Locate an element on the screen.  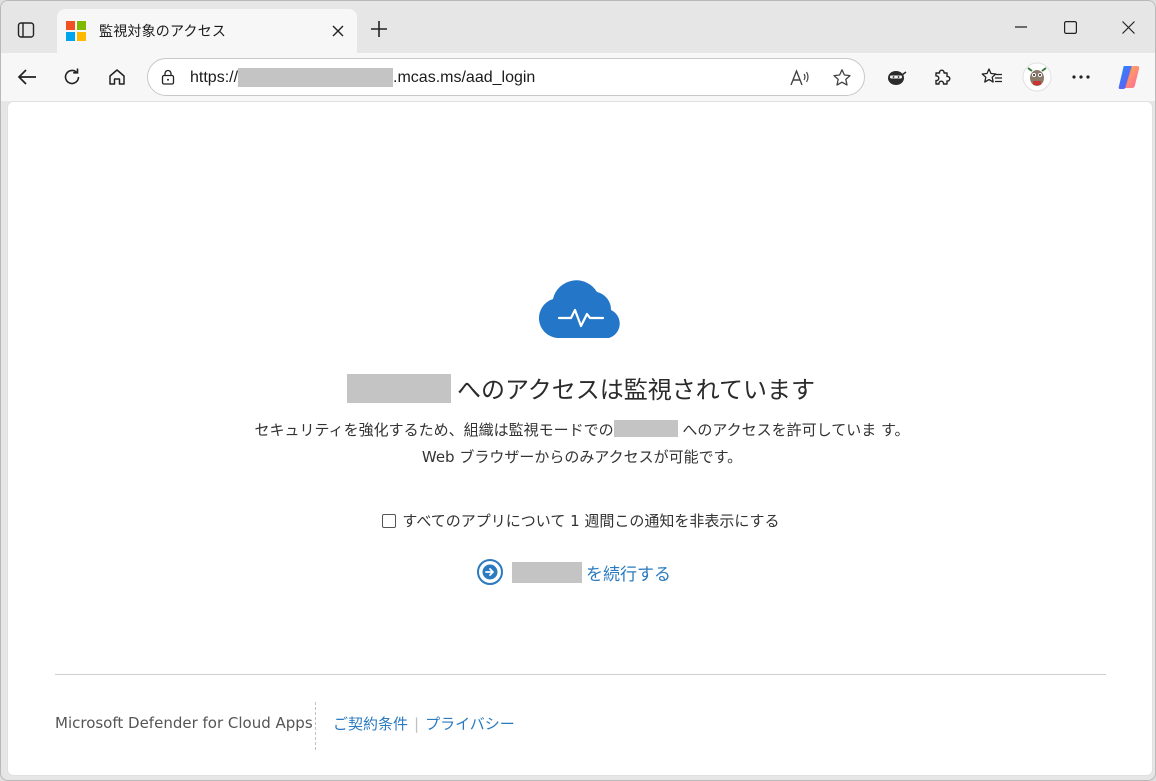
footer-brand: Microsoft Defender for Cloud Apps is located at coordinates (184, 723).